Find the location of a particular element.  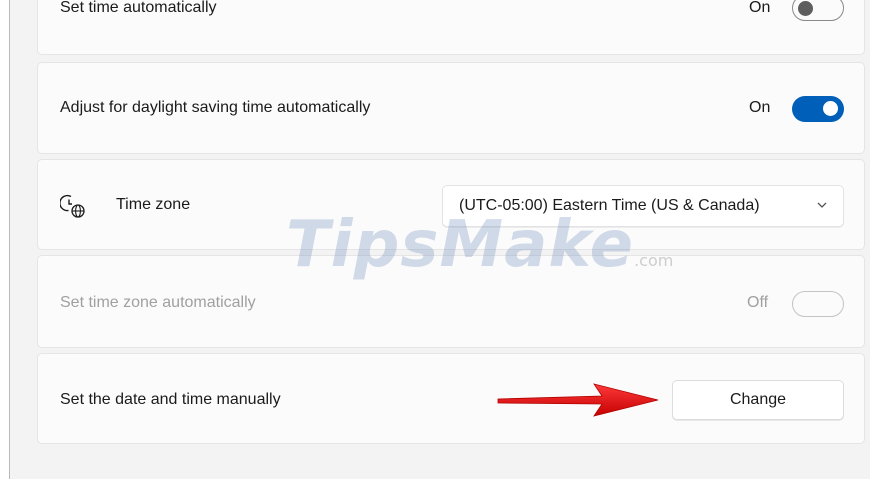

daylight-saving-state: On is located at coordinates (760, 107).